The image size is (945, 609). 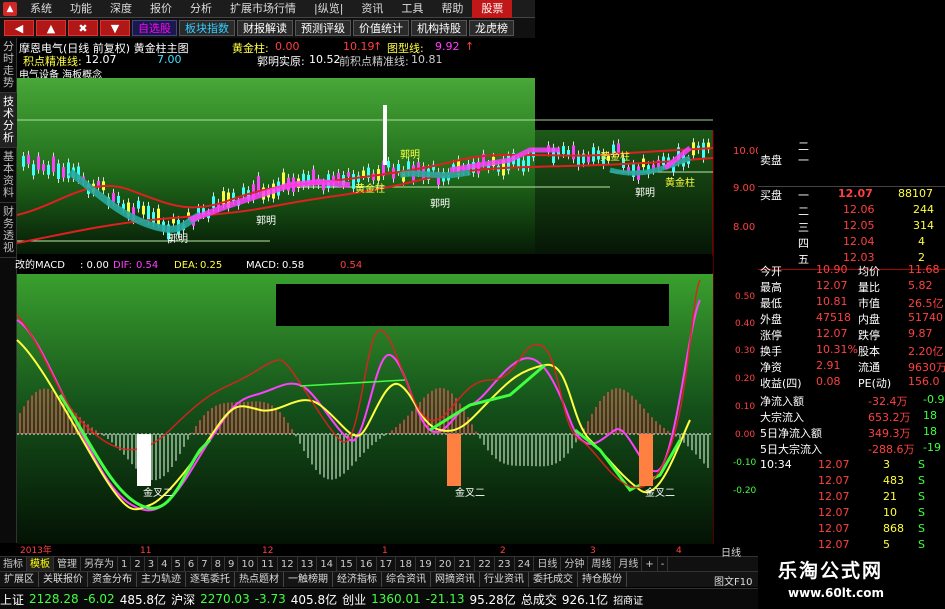 What do you see at coordinates (8, 120) in the screenshot?
I see `tab-technical: 技术分析` at bounding box center [8, 120].